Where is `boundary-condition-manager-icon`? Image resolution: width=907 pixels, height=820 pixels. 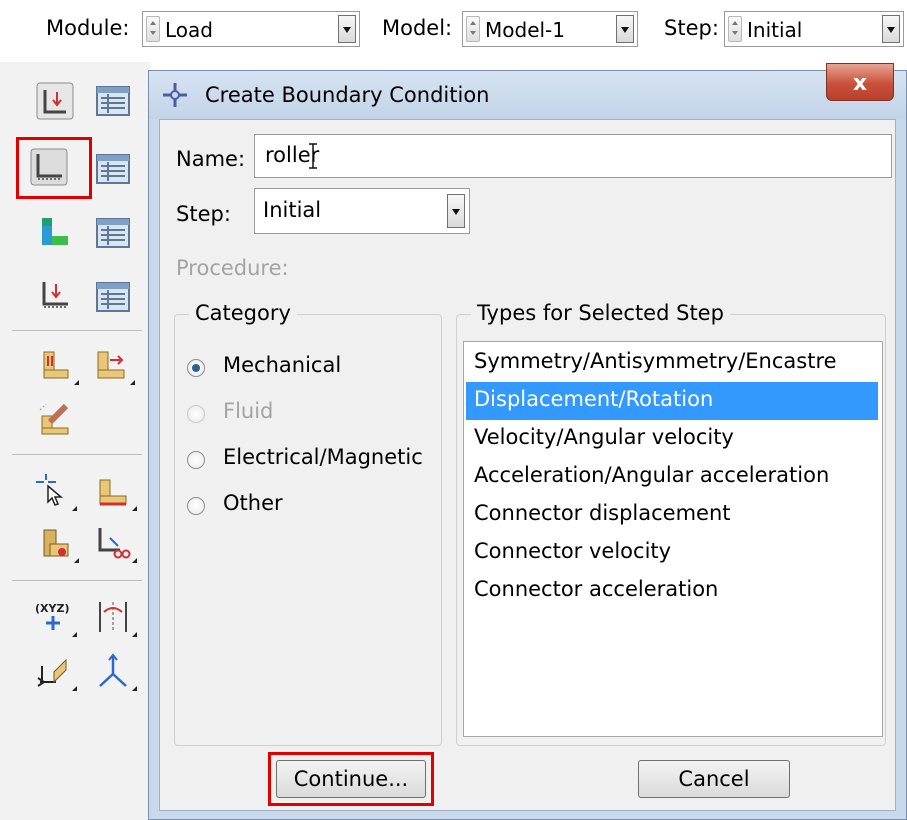
boundary-condition-manager-icon is located at coordinates (113, 169).